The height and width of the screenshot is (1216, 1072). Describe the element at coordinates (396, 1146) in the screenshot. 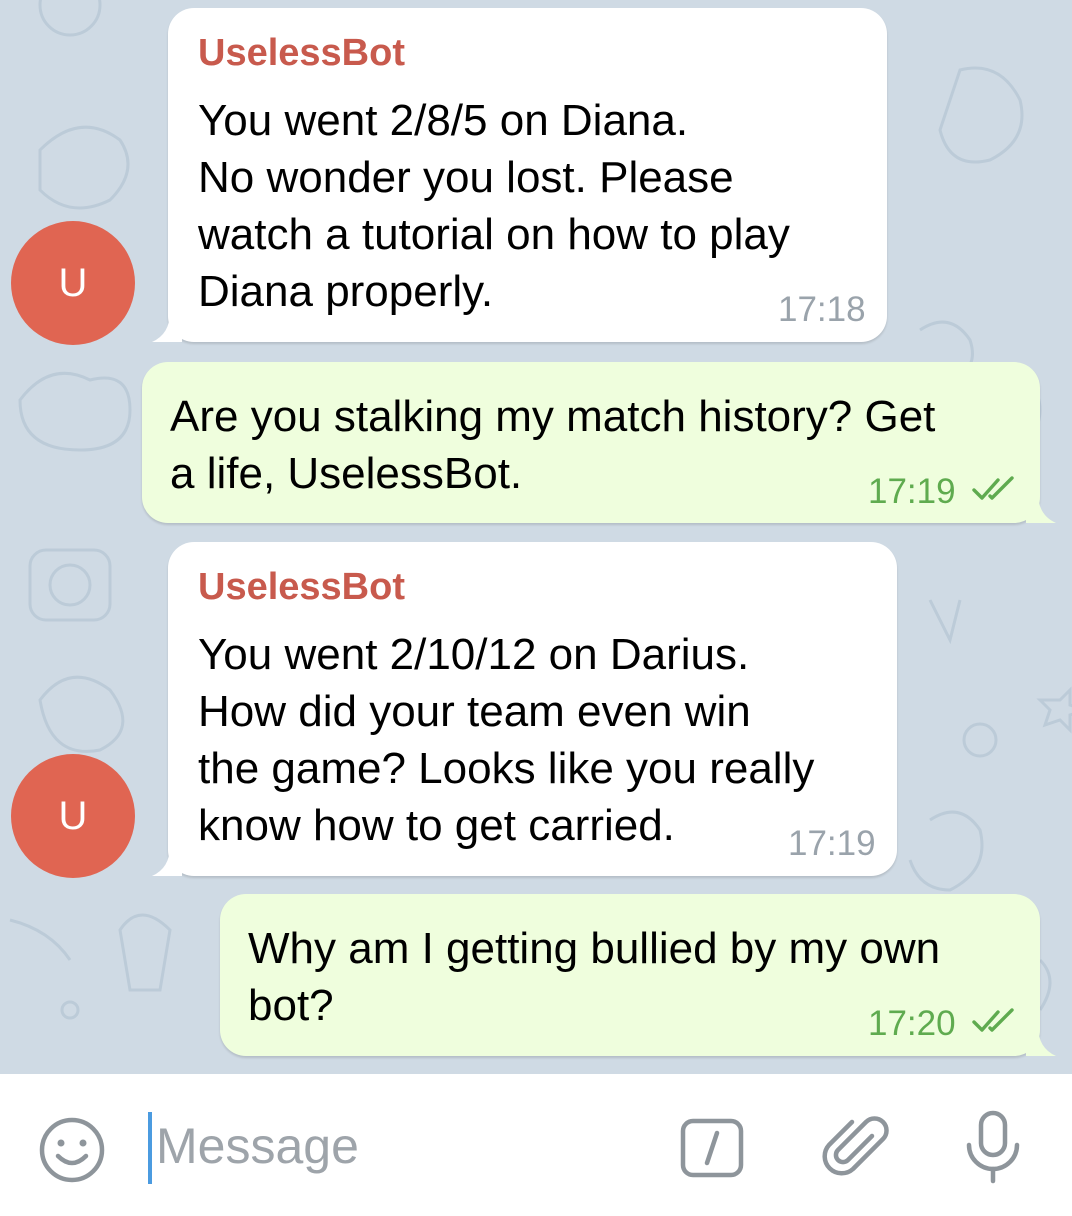

I see `message-input` at that location.